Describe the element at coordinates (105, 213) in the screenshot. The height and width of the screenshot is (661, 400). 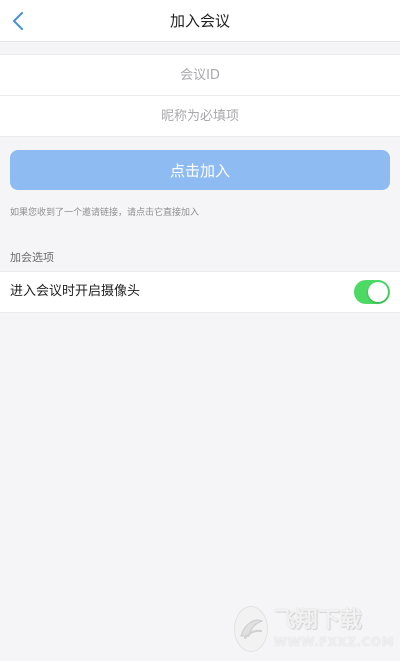
I see `invite-link-hint: 如果您收到了一个邀请链接，请点击它直接加入` at that location.